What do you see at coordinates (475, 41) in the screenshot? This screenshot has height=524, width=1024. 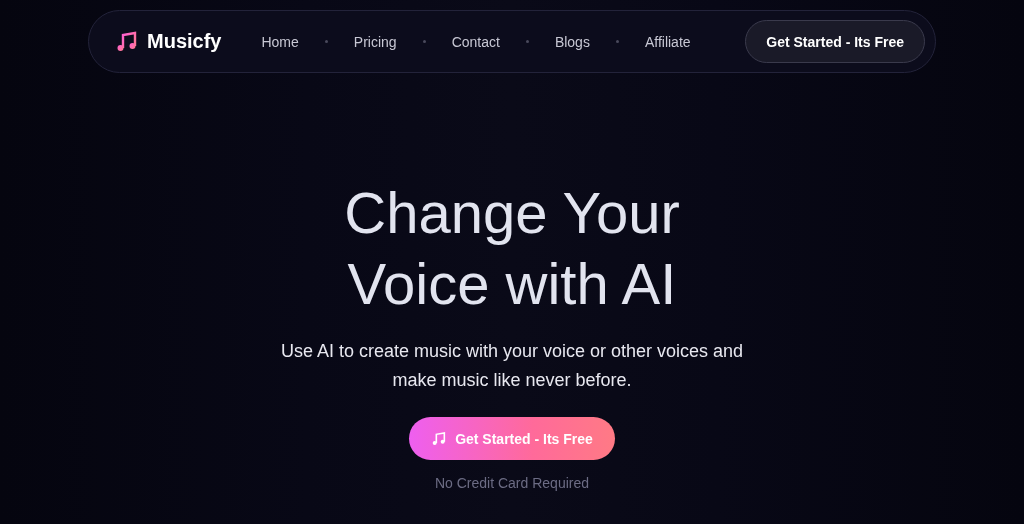 I see `nav-link: Contact` at bounding box center [475, 41].